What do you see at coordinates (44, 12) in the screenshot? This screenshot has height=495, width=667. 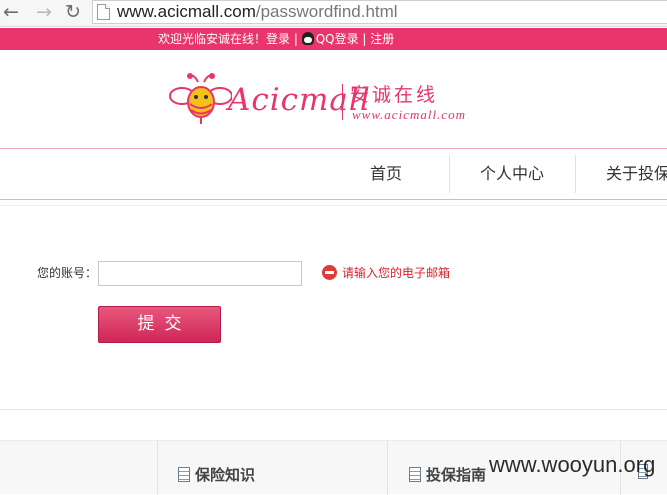 I see `forward-arrow-icon: →` at bounding box center [44, 12].